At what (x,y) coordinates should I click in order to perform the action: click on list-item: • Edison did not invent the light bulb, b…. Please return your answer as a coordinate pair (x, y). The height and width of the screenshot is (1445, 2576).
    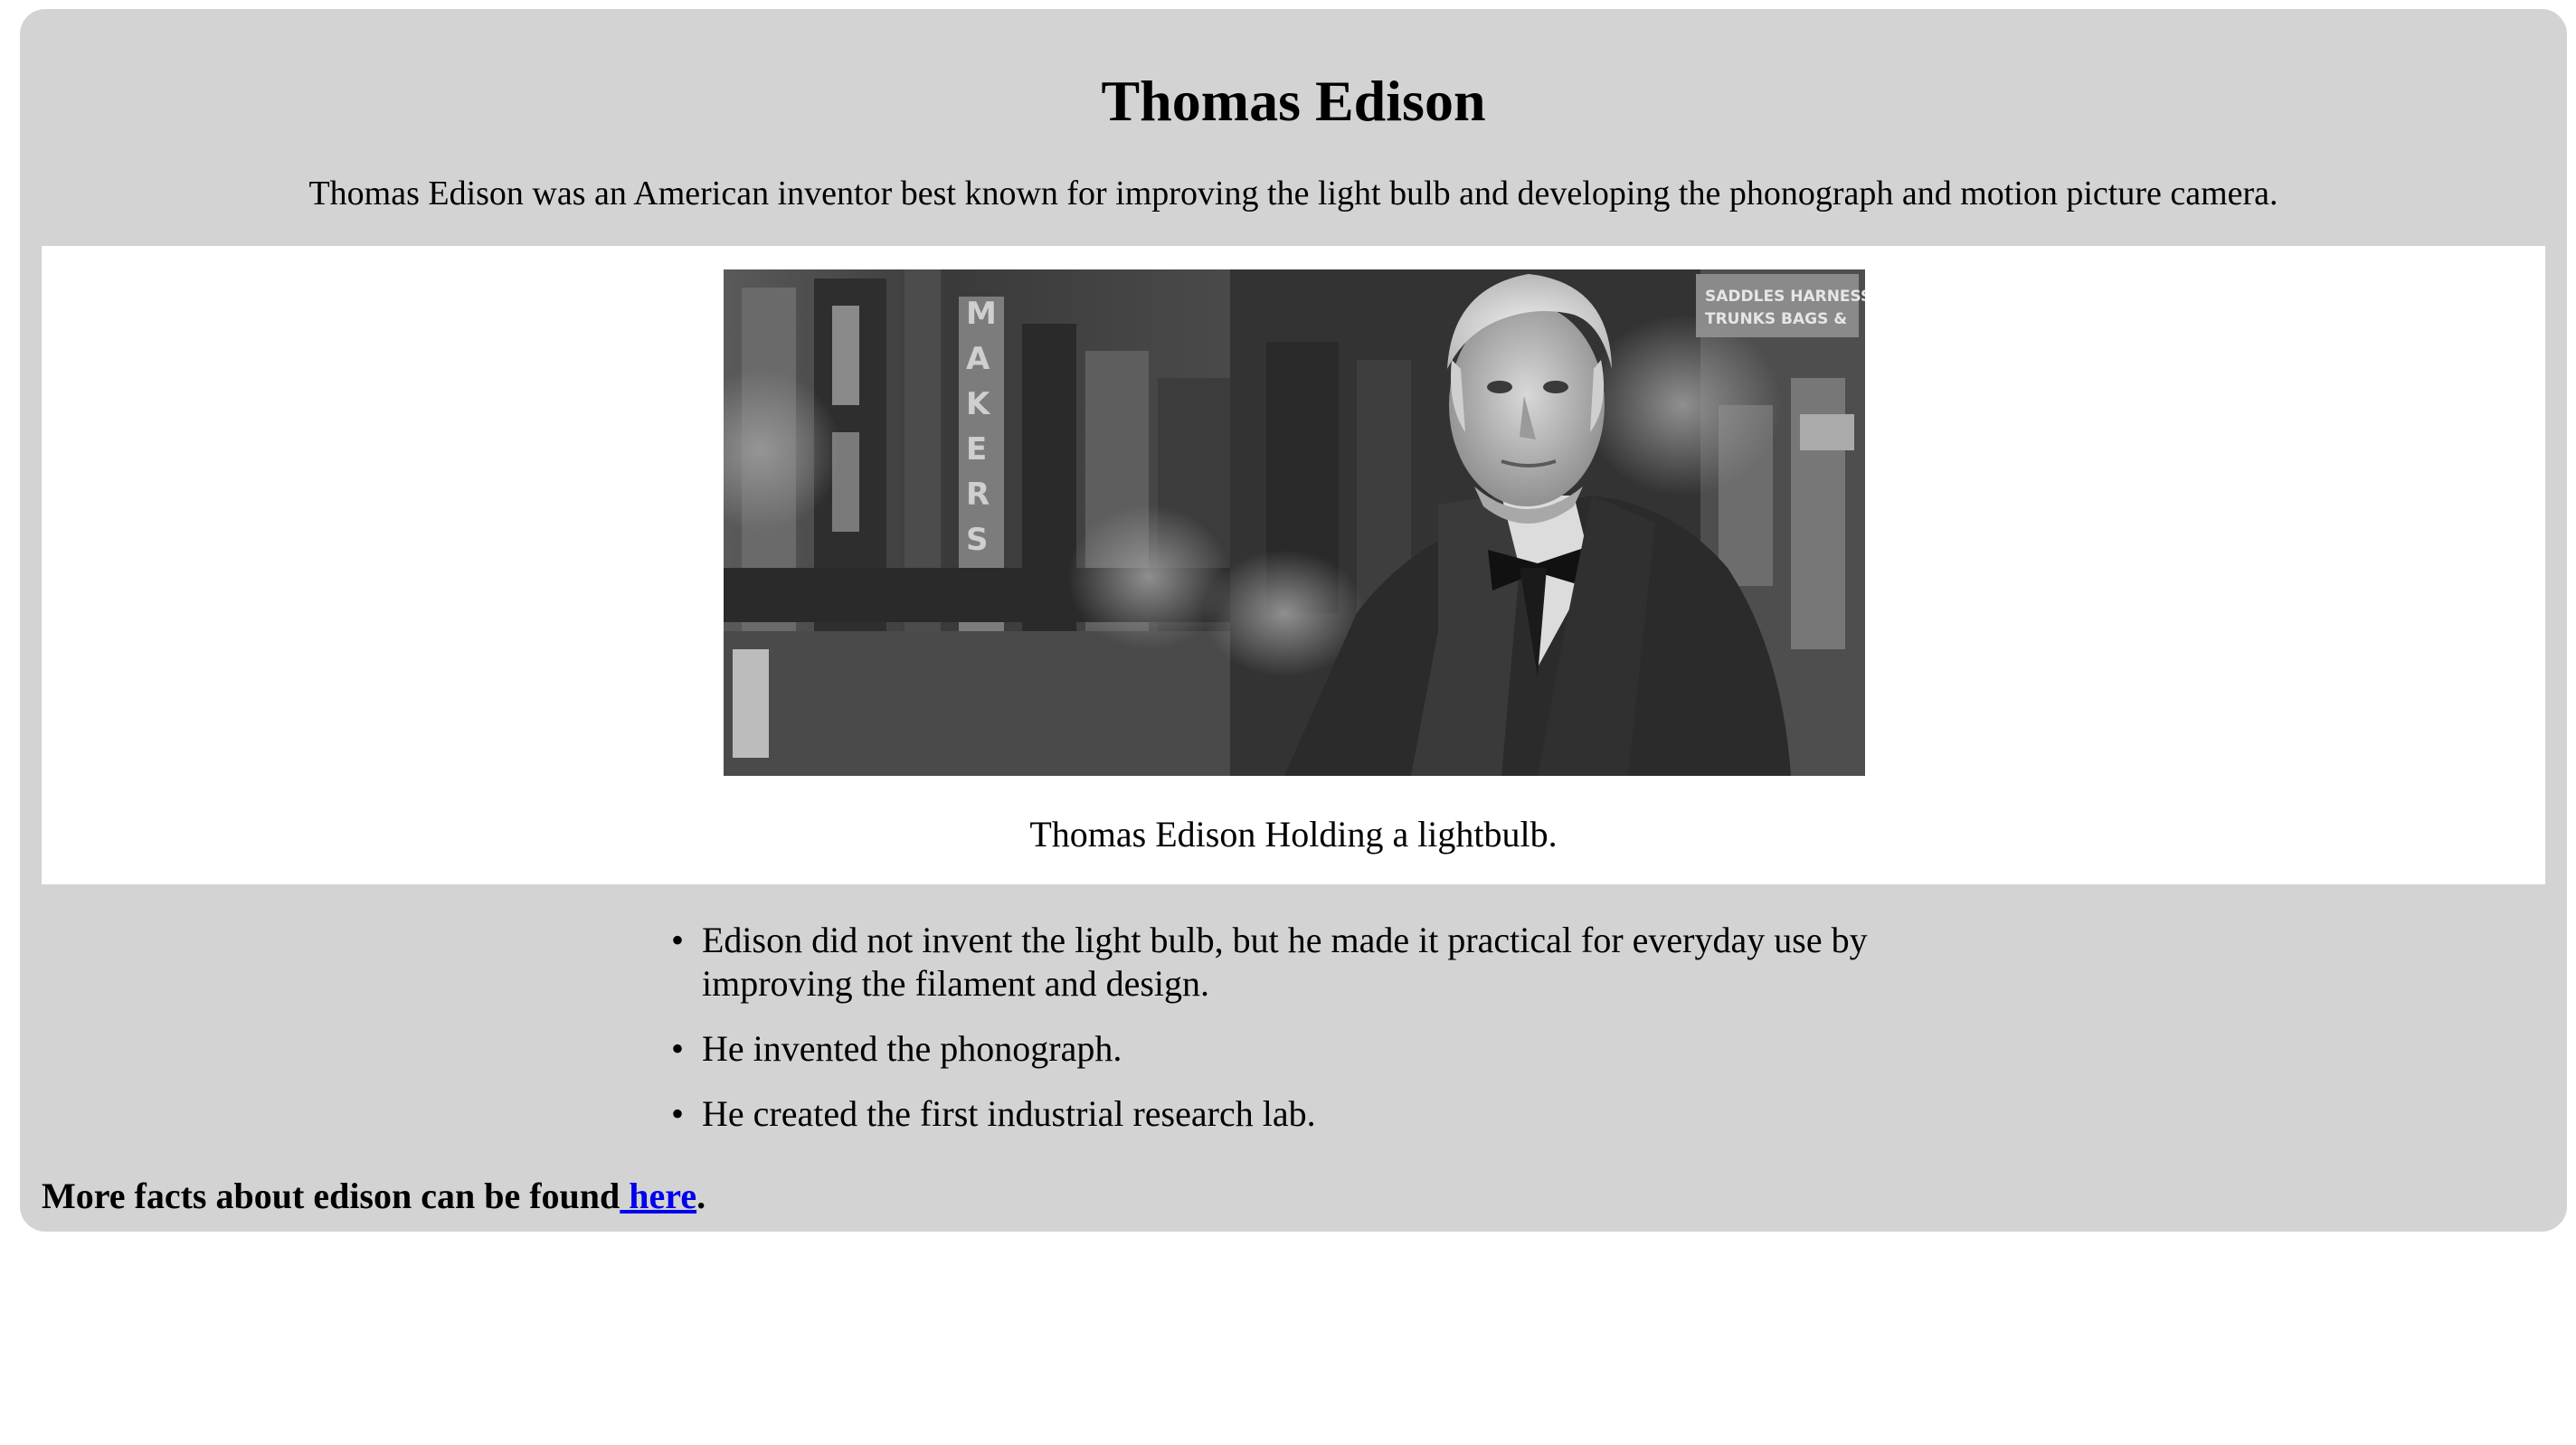
    Looking at the image, I should click on (1299, 963).